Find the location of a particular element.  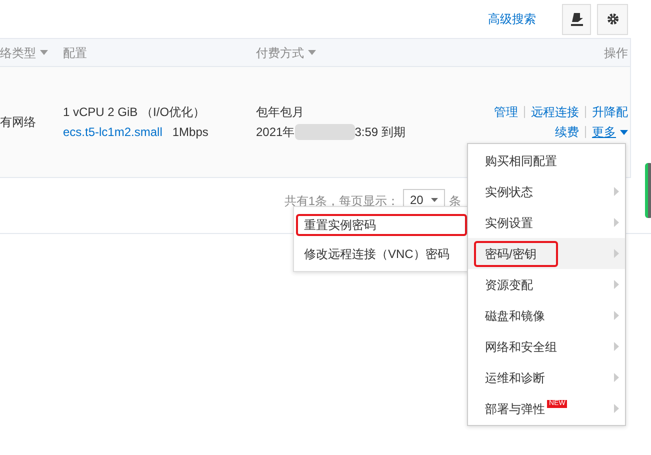

settings-button is located at coordinates (612, 19).